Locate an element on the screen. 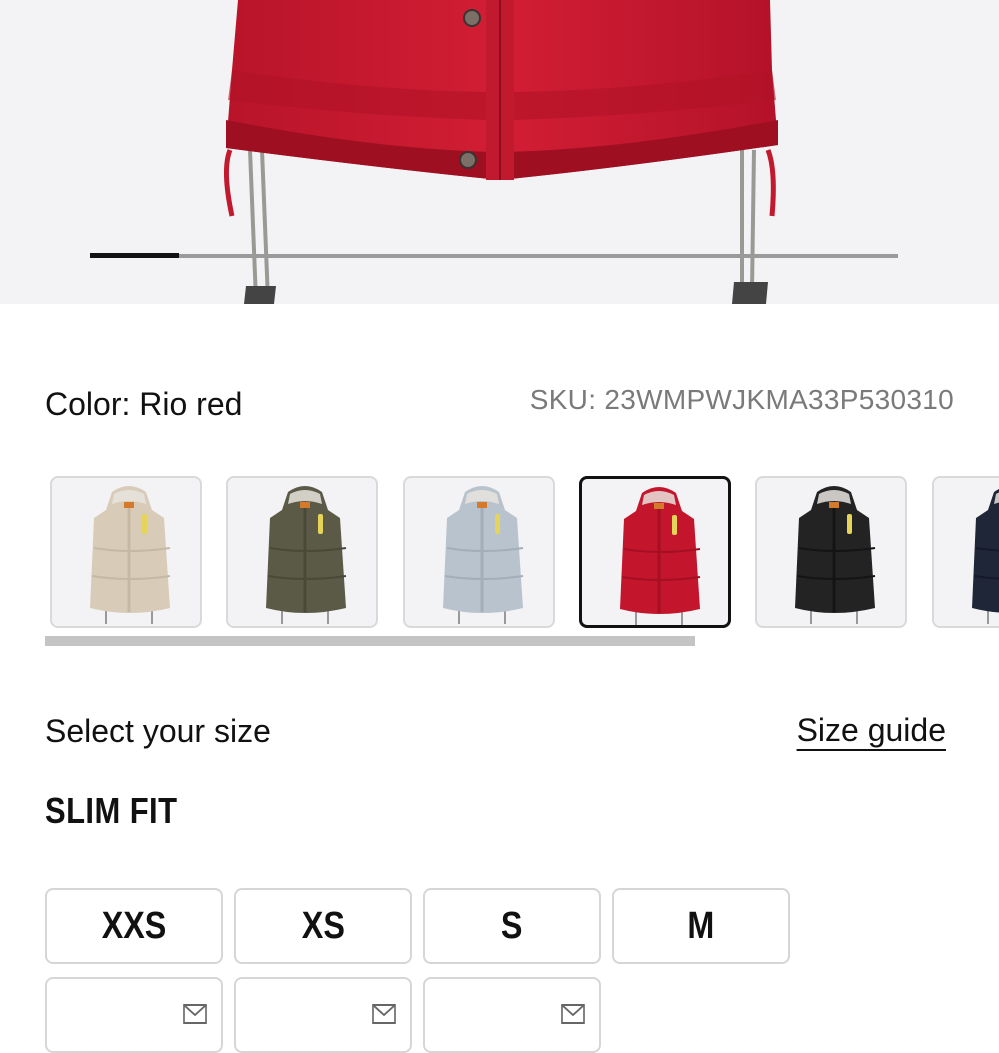 The height and width of the screenshot is (1053, 999). size-button: XXS is located at coordinates (134, 926).